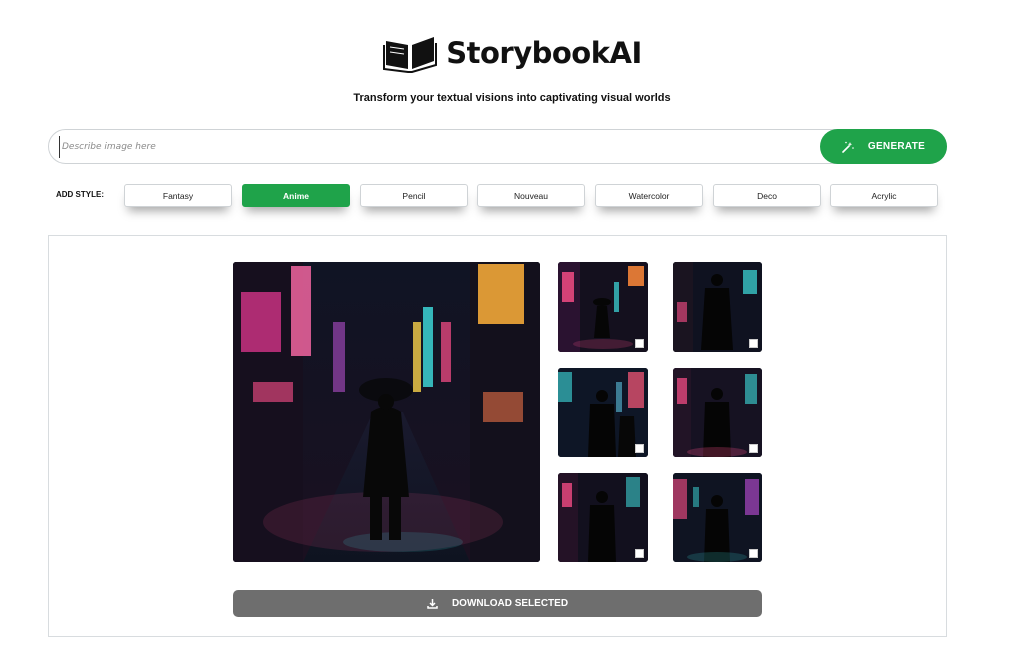 This screenshot has height=670, width=1024. Describe the element at coordinates (544, 53) in the screenshot. I see `brand-name: StorybookAI` at that location.